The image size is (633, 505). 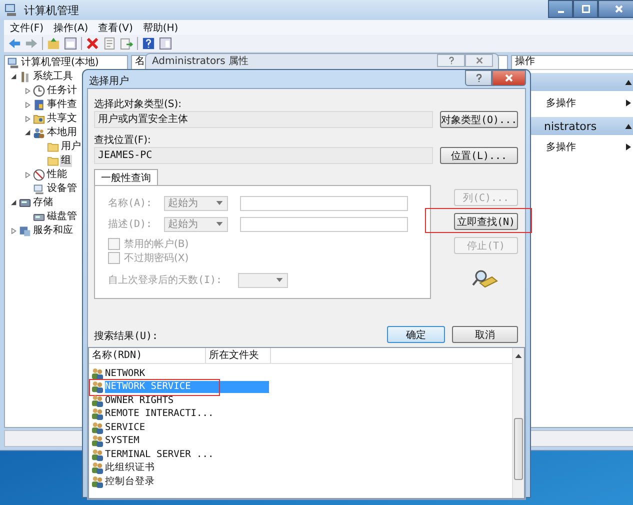 What do you see at coordinates (39, 175) in the screenshot?
I see `gauge-icon` at bounding box center [39, 175].